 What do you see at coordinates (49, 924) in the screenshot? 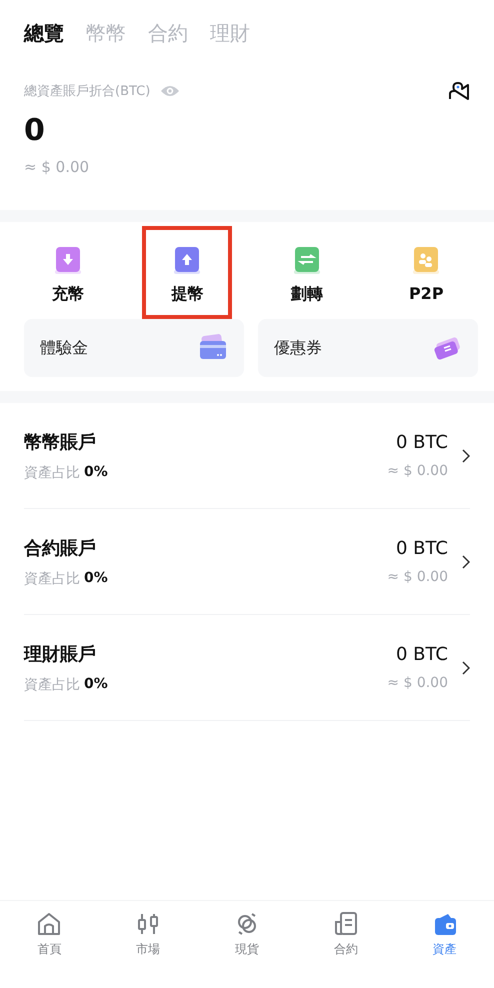
I see `home-icon` at bounding box center [49, 924].